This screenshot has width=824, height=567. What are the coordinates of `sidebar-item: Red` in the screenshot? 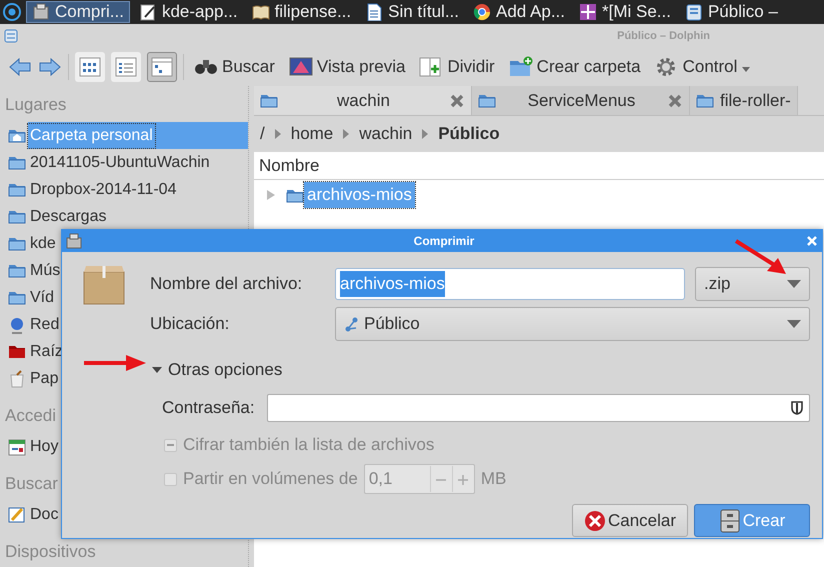 It's located at (45, 324).